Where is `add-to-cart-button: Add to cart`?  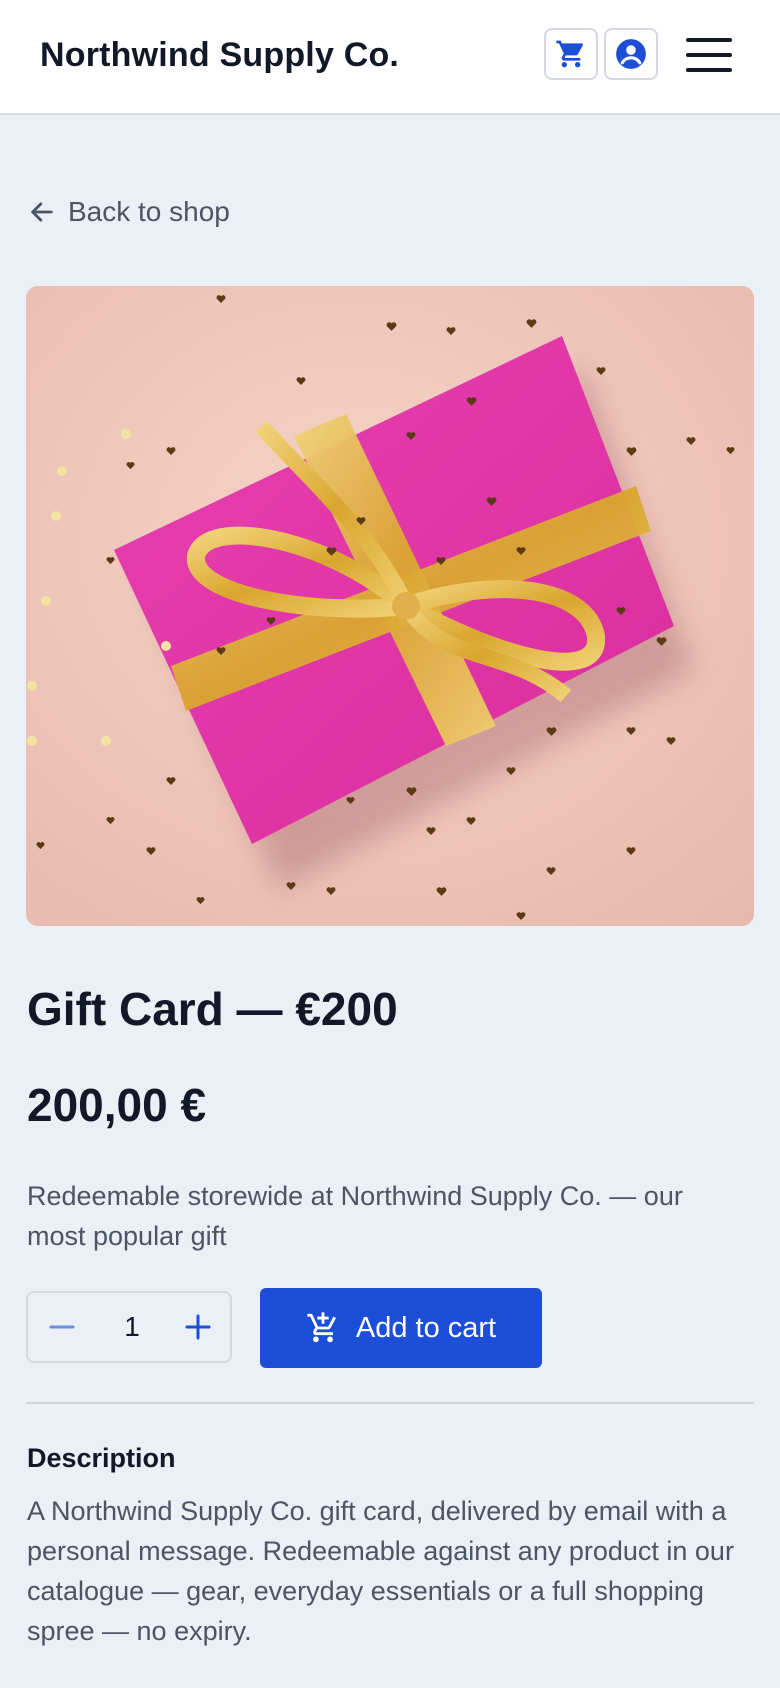
add-to-cart-button: Add to cart is located at coordinates (401, 1328).